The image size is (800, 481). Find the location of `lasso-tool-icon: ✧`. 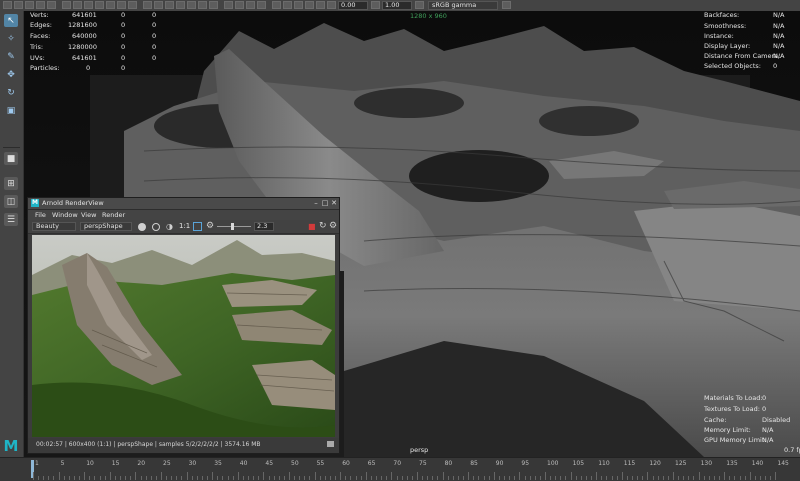

lasso-tool-icon: ✧ is located at coordinates (11, 38).